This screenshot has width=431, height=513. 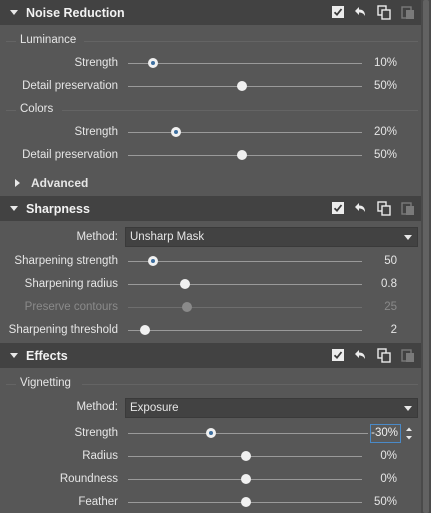 What do you see at coordinates (97, 407) in the screenshot?
I see `vignetting-method-label: Method:` at bounding box center [97, 407].